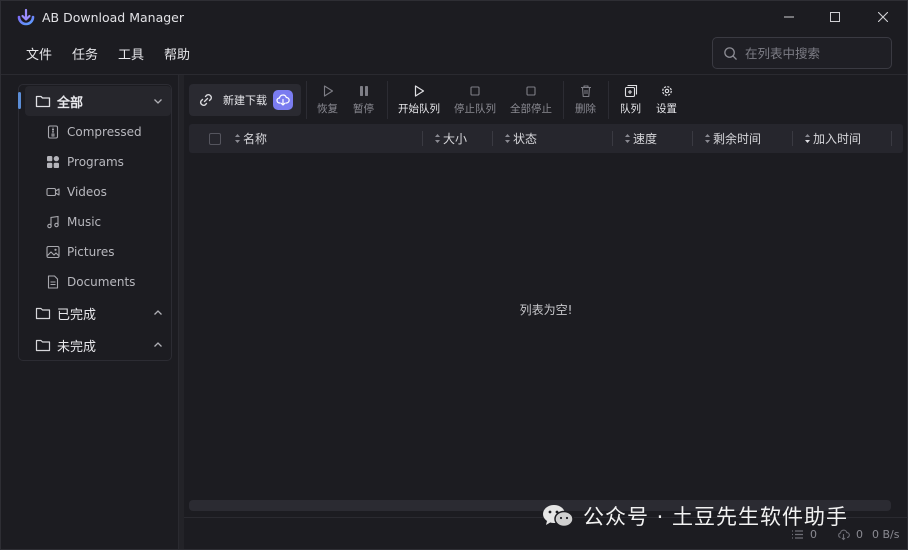 This screenshot has height=550, width=908. I want to click on sidebar-resize-handle, so click(181, 312).